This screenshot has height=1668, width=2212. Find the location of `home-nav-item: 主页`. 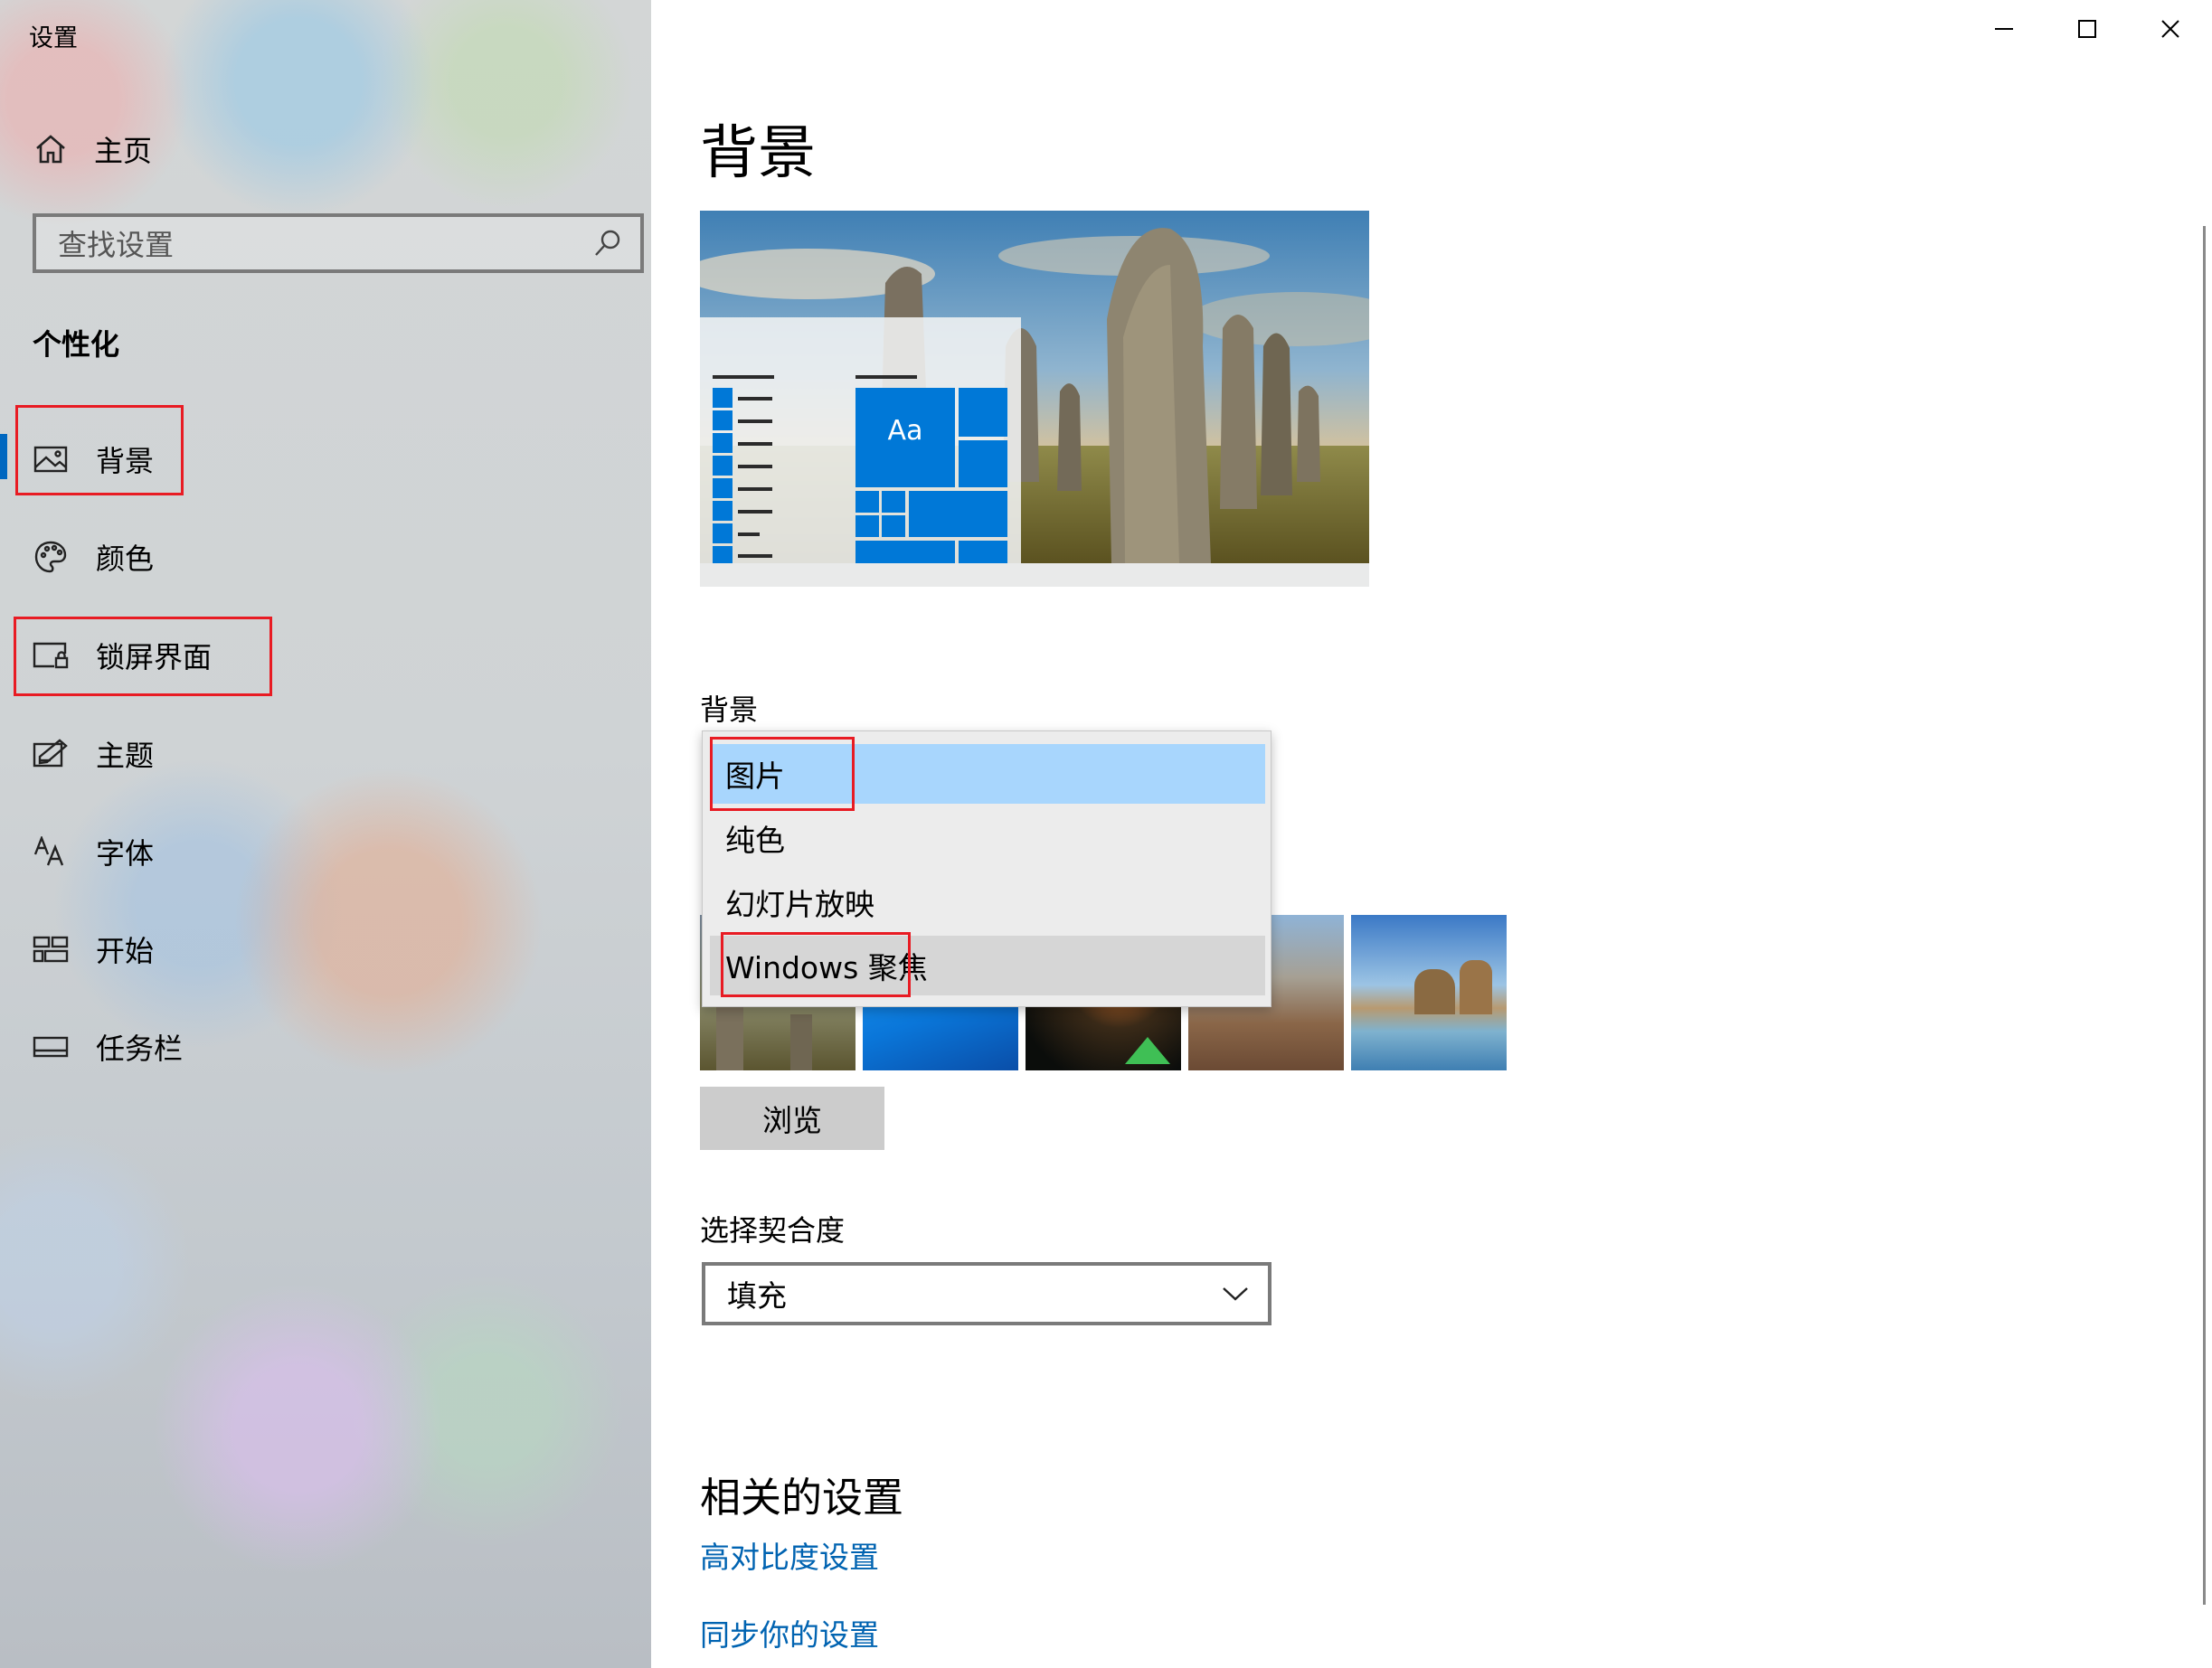

home-nav-item: 主页 is located at coordinates (92, 149).